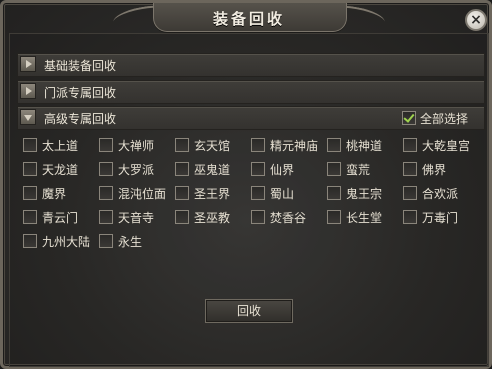 This screenshot has height=369, width=492. Describe the element at coordinates (358, 170) in the screenshot. I see `option-label: 蛮荒` at that location.